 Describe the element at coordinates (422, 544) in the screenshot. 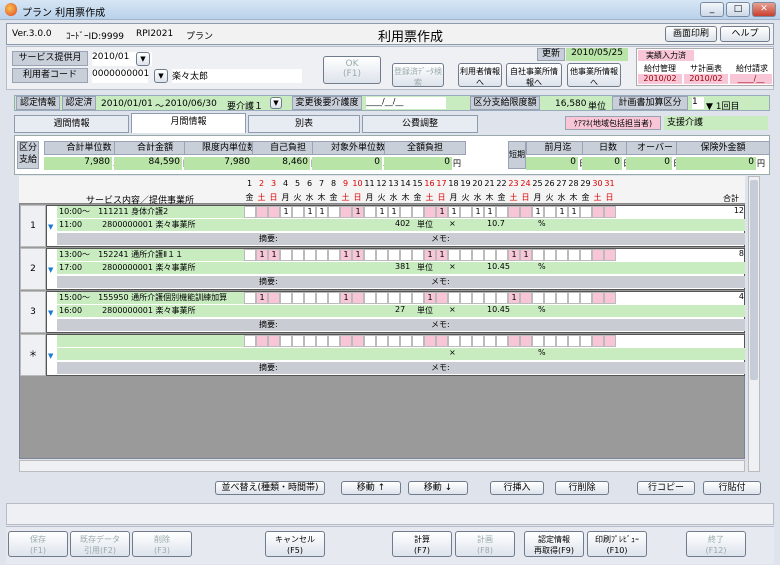

I see `fkey-button-5: 計算 (F7)` at that location.